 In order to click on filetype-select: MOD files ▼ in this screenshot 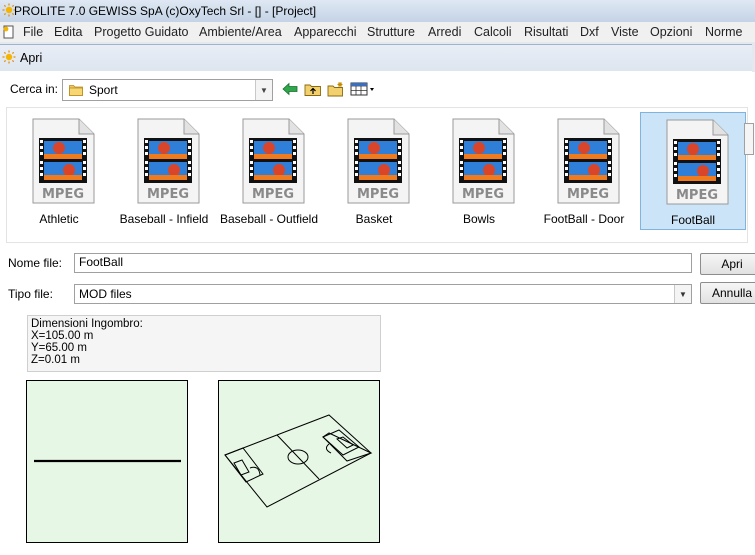, I will do `click(383, 294)`.